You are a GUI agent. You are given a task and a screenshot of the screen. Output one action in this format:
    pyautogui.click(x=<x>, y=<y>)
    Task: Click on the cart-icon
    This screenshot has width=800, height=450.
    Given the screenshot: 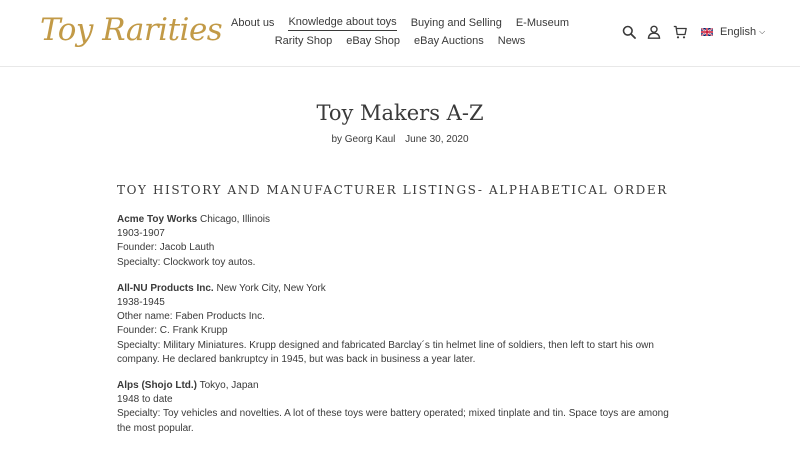 What is the action you would take?
    pyautogui.click(x=680, y=32)
    